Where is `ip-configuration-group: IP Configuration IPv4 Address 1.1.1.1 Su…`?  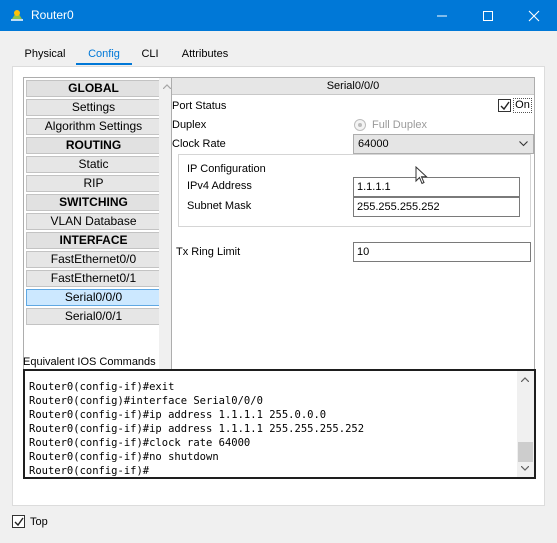 ip-configuration-group: IP Configuration IPv4 Address 1.1.1.1 Su… is located at coordinates (354, 190).